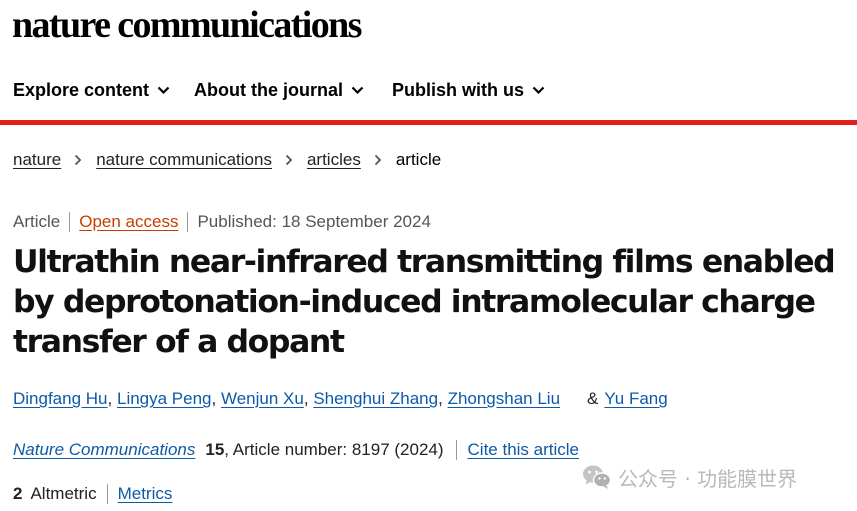 This screenshot has width=857, height=511. What do you see at coordinates (456, 450) in the screenshot?
I see `citation-divider` at bounding box center [456, 450].